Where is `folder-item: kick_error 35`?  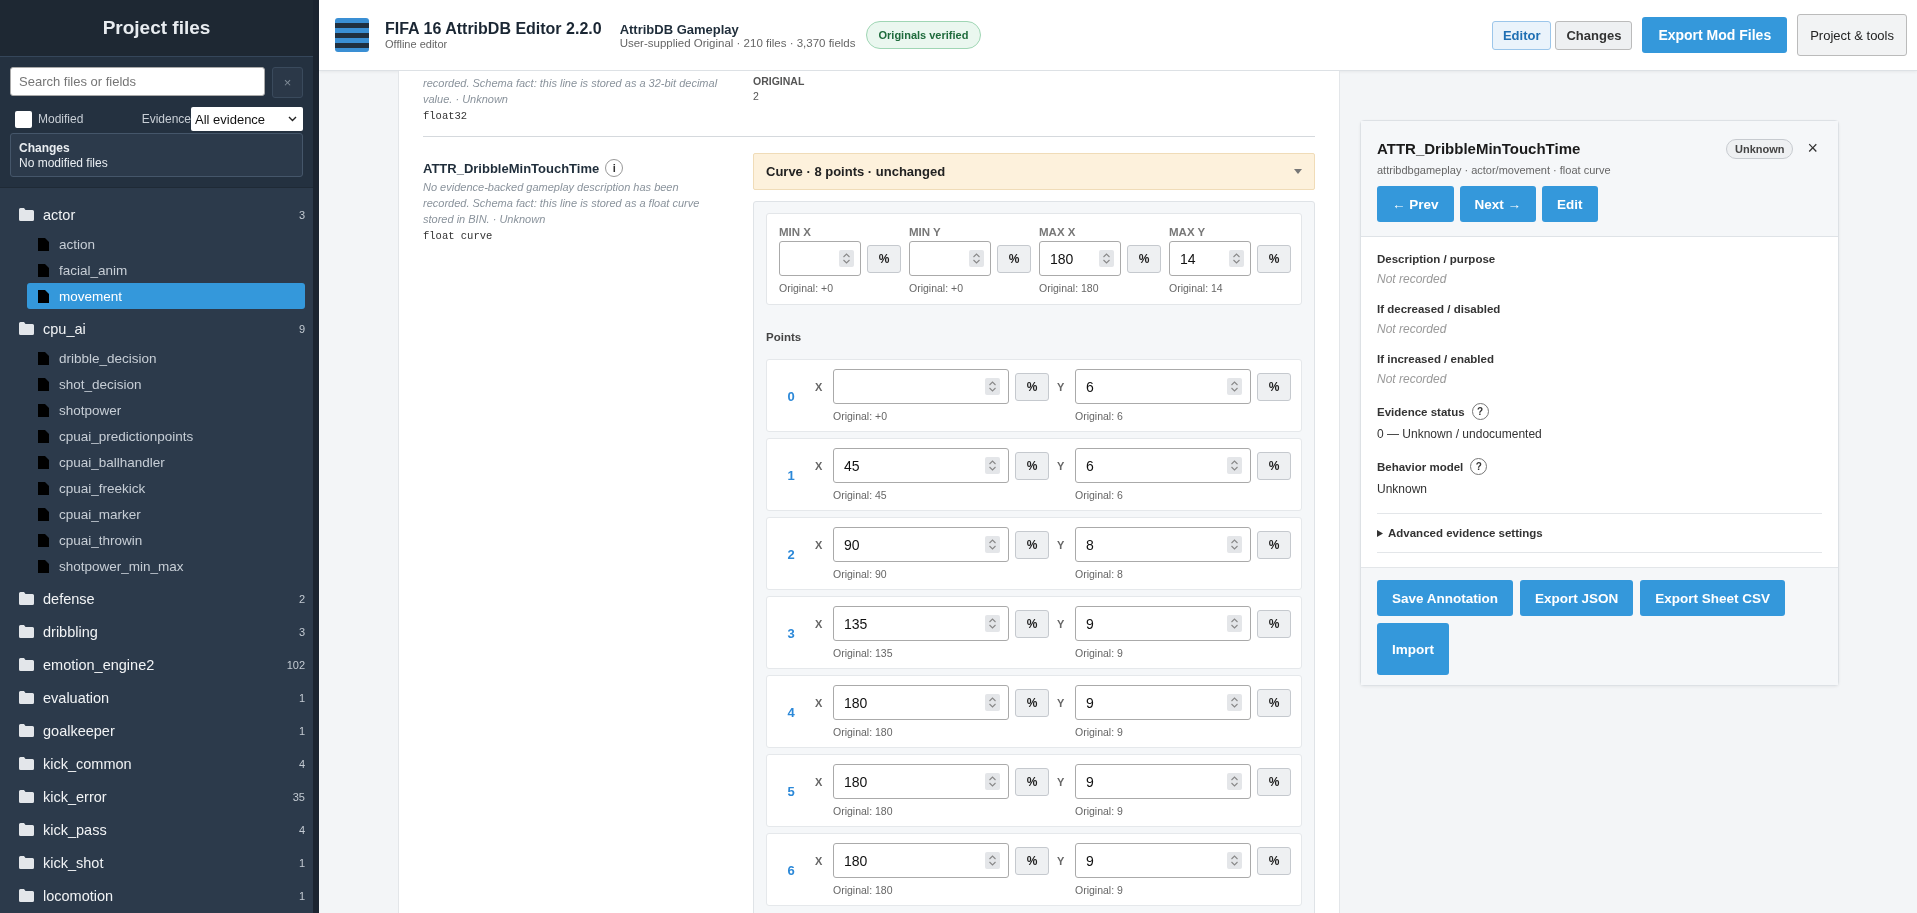
folder-item: kick_error 35 is located at coordinates (152, 796).